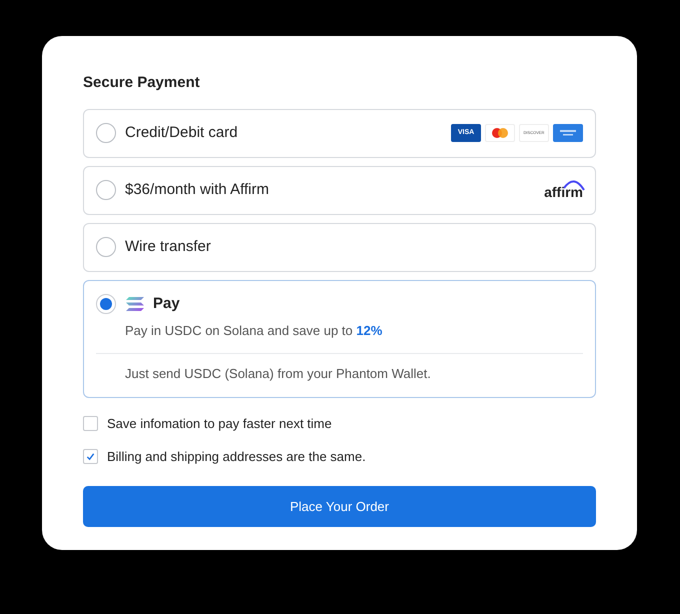 Image resolution: width=680 pixels, height=614 pixels. Describe the element at coordinates (181, 132) in the screenshot. I see `option-label: Credit/Debit card` at that location.